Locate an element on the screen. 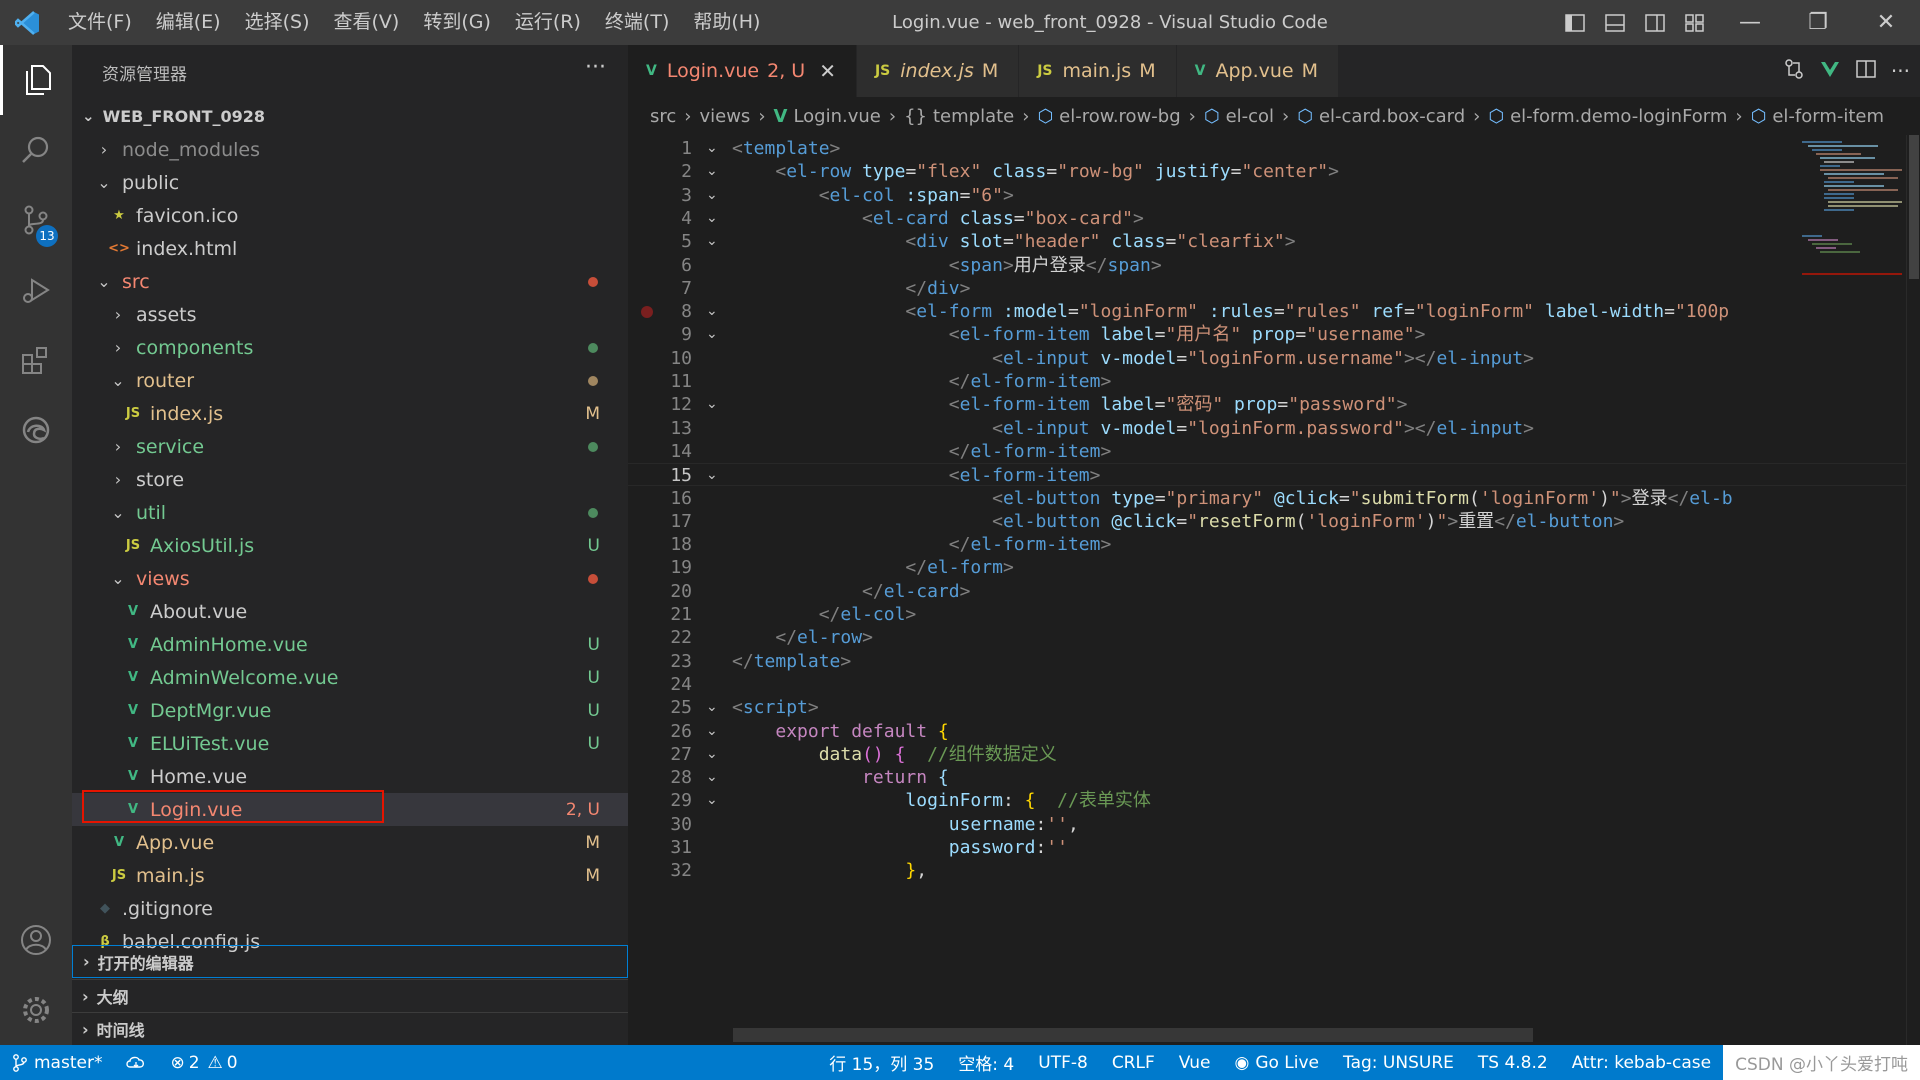 The height and width of the screenshot is (1080, 1920). file-item: V About.vue is located at coordinates (350, 611).